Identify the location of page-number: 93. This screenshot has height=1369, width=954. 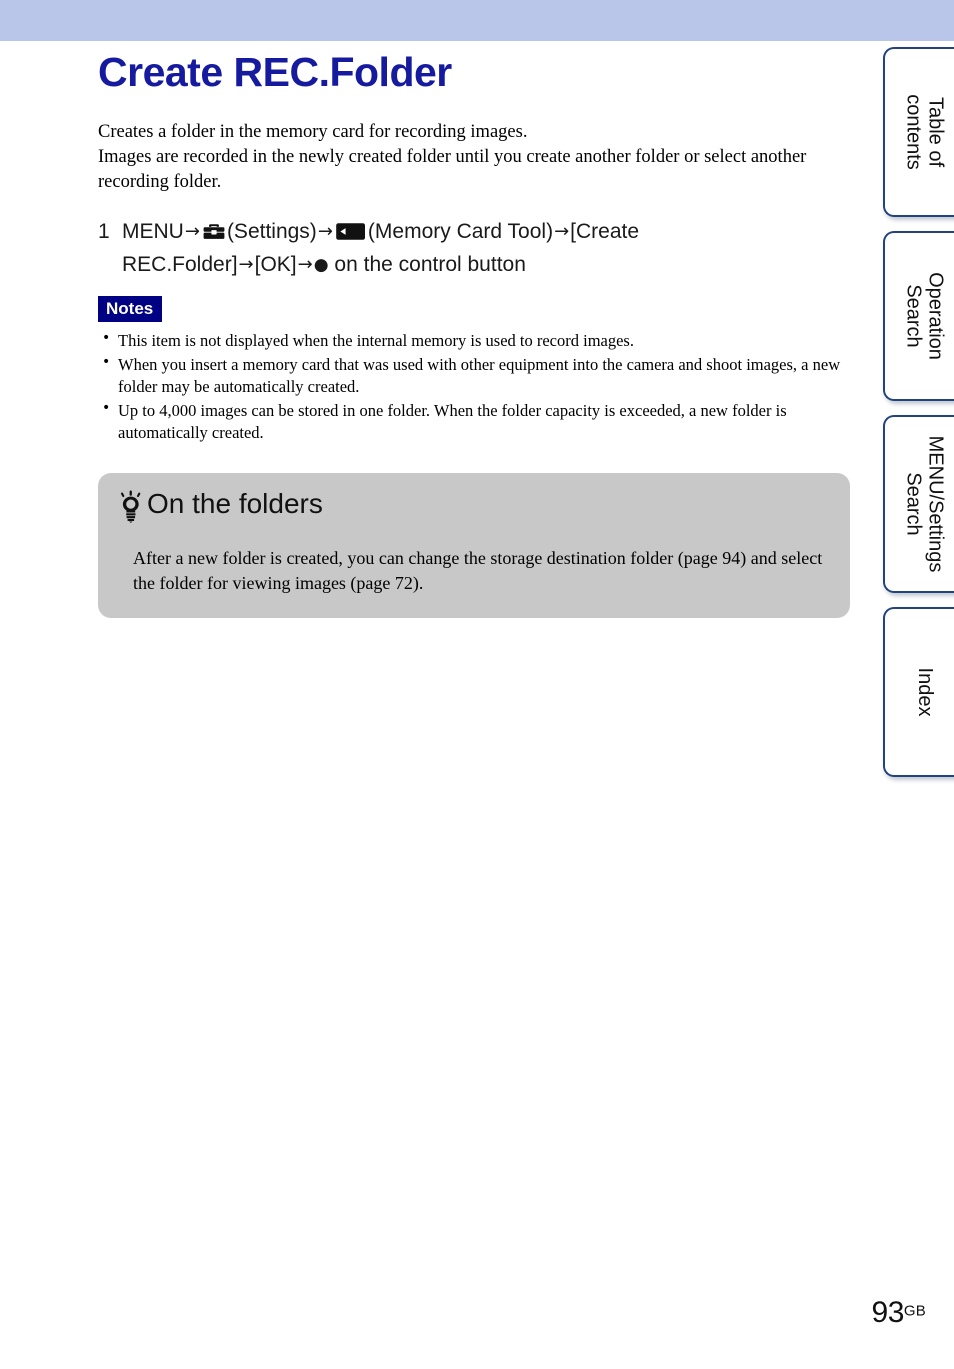
(888, 1312).